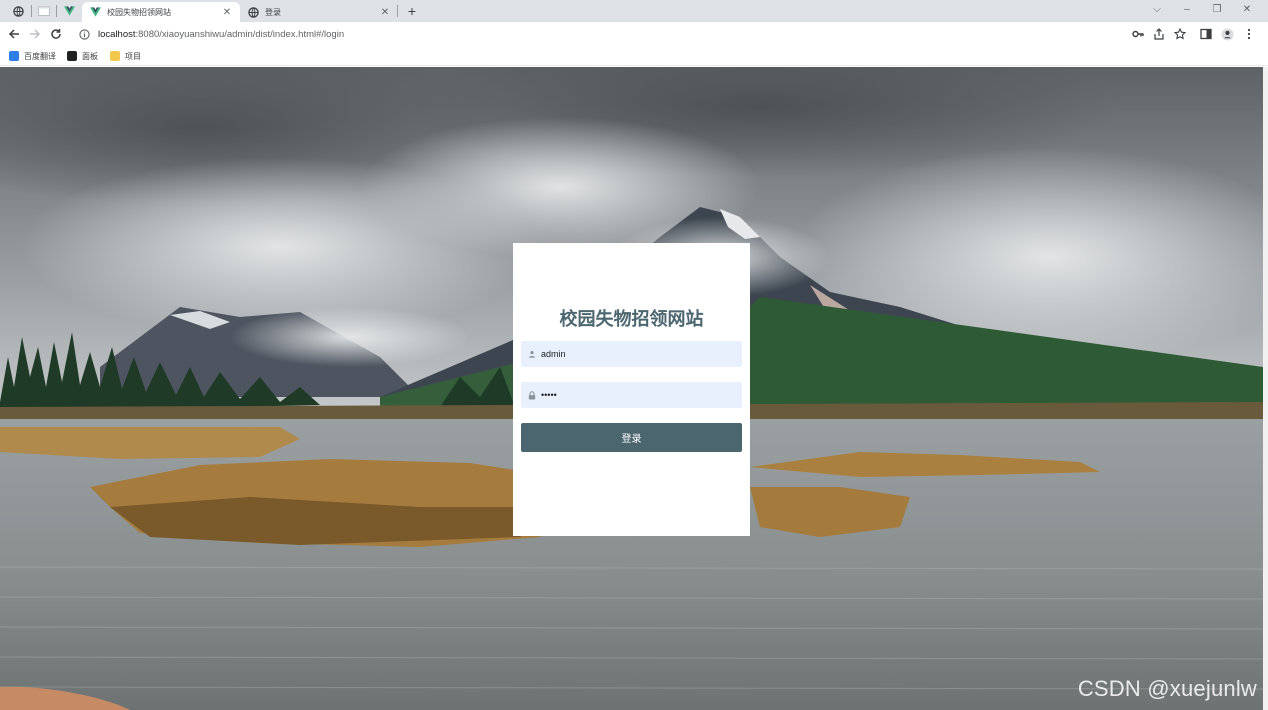  What do you see at coordinates (636, 354) in the screenshot?
I see `username-input` at bounding box center [636, 354].